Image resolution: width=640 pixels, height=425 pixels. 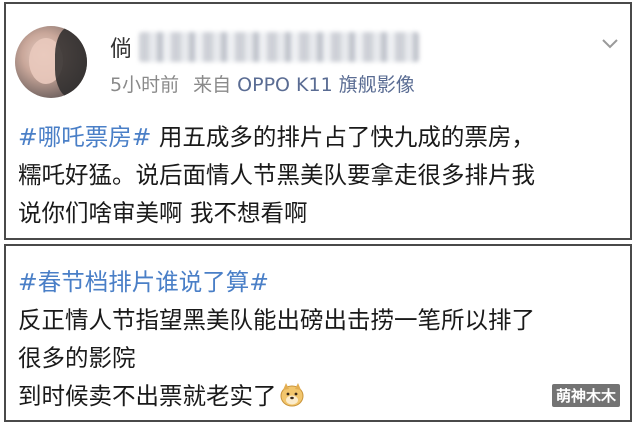 I want to click on post-text-line-2: 很多的影院, so click(x=77, y=358).